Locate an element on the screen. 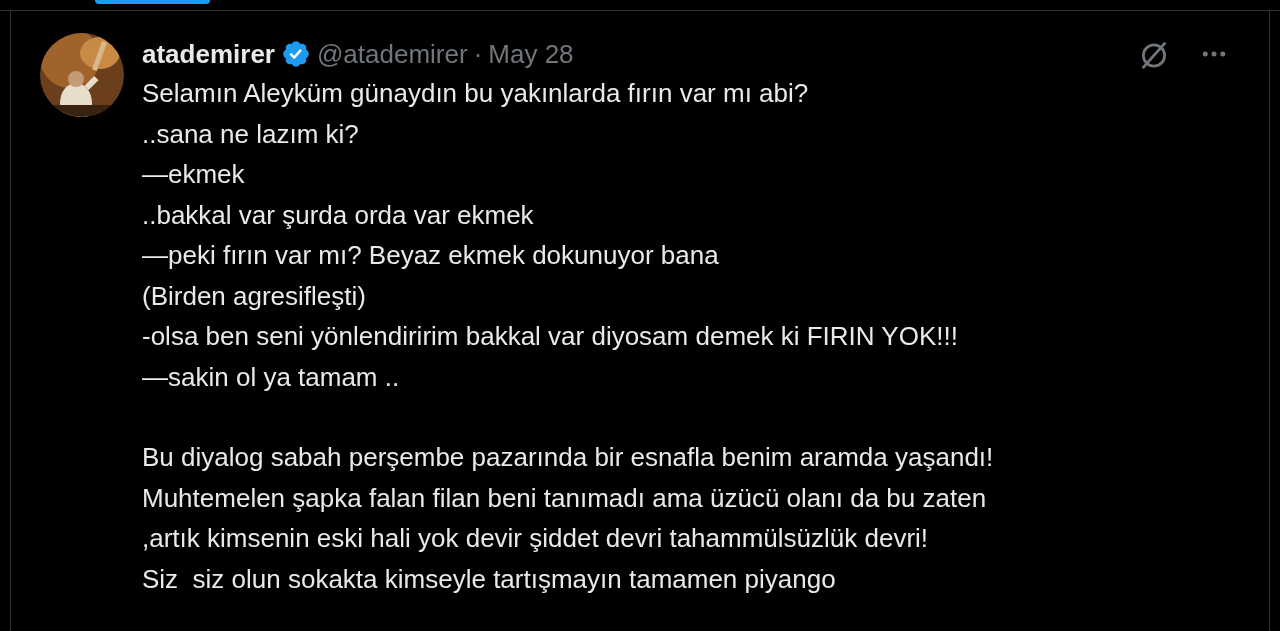 The image size is (1280, 631). post-text-line: ..sana ne lazım ki? is located at coordinates (251, 134).